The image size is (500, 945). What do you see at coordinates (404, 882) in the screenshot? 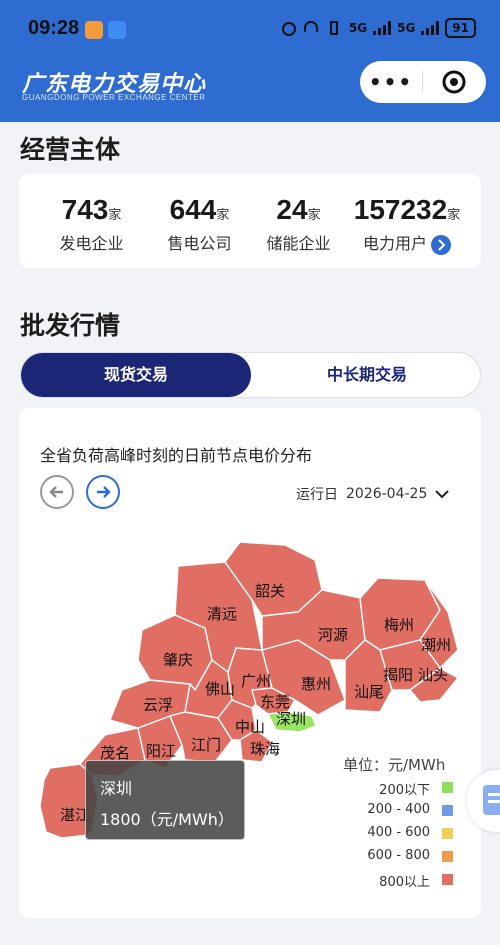
I see `legend-label: 800以上` at bounding box center [404, 882].